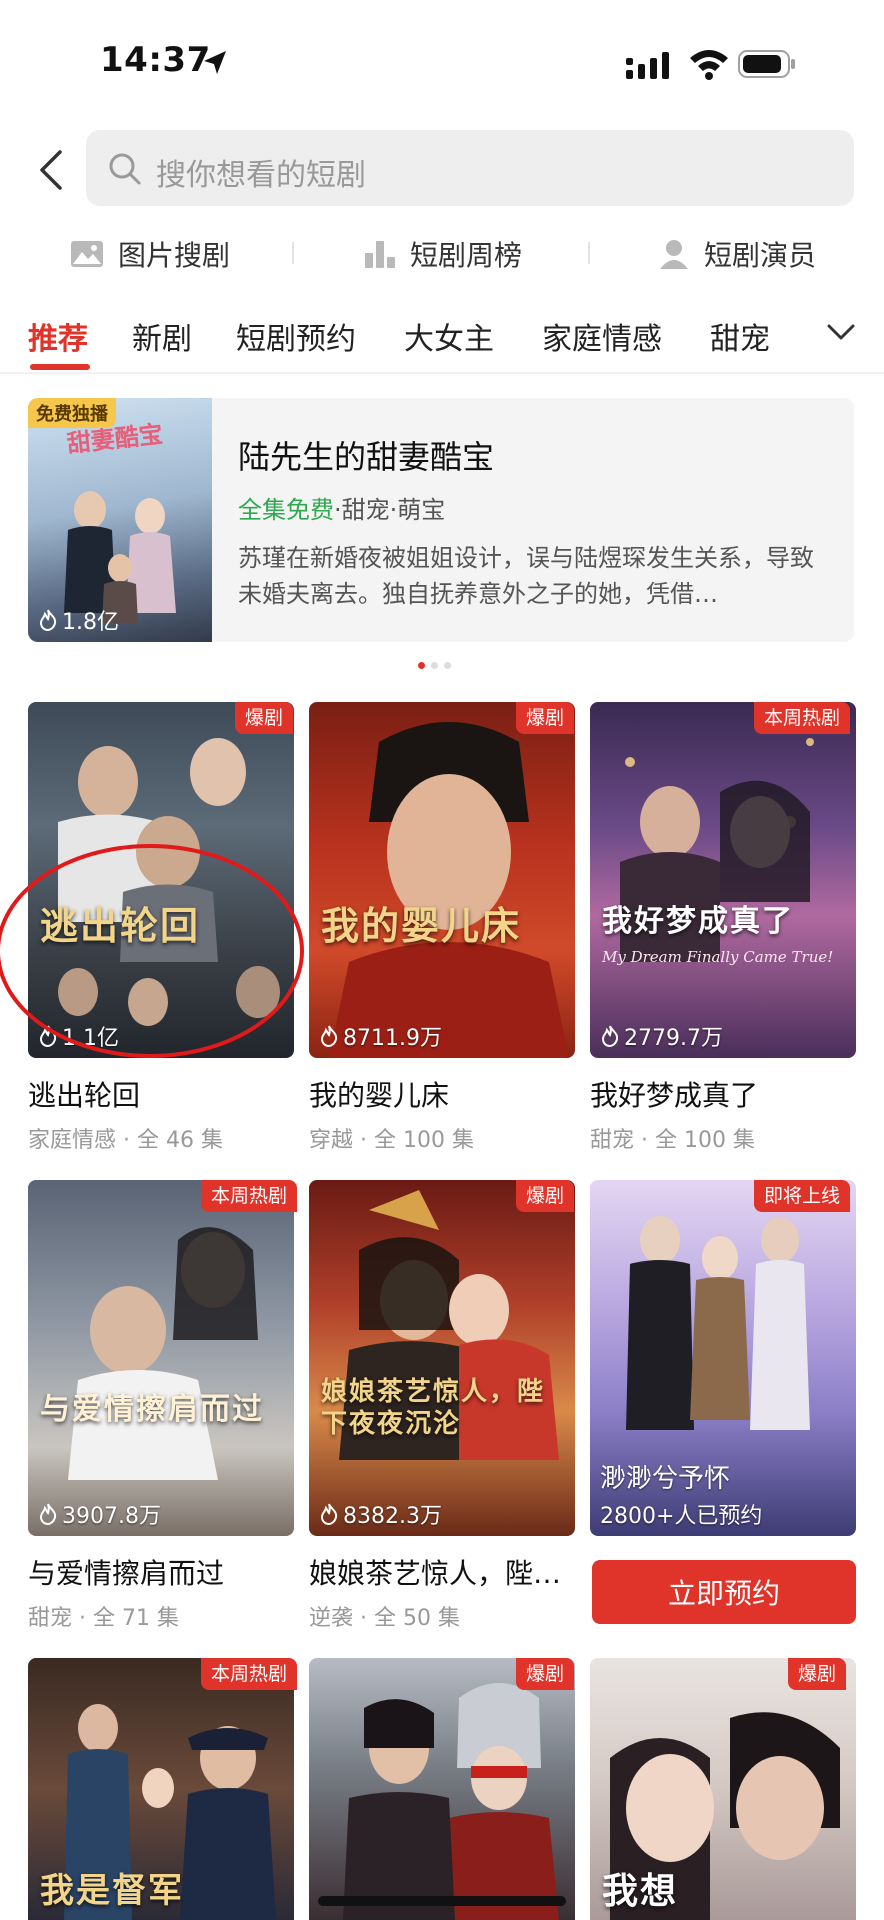 The image size is (884, 1920). What do you see at coordinates (111, 1516) in the screenshot?
I see `views-count: 3907.8万` at bounding box center [111, 1516].